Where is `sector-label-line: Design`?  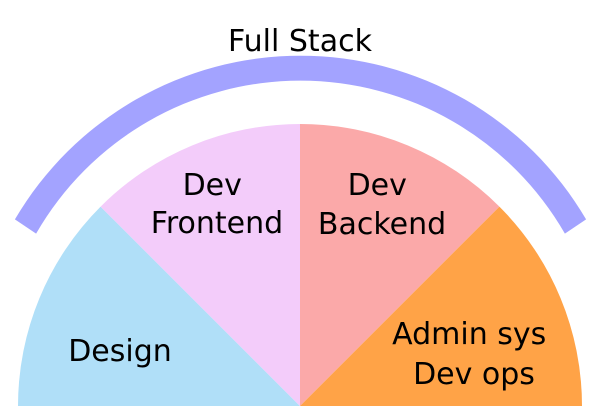
sector-label-line: Design is located at coordinates (120, 351).